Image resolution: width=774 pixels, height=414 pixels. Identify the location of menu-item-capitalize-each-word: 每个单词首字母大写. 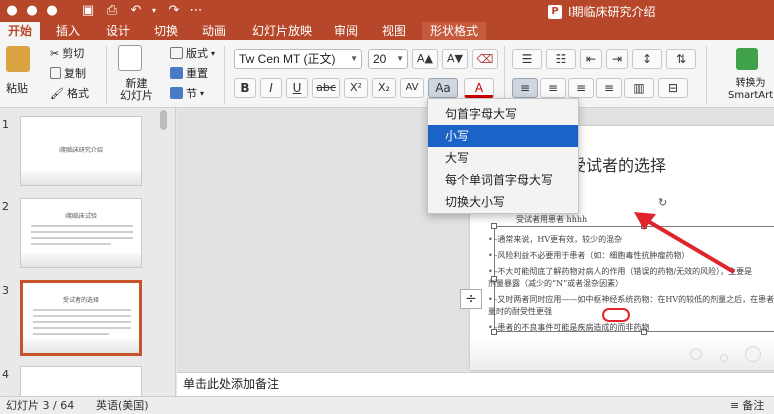
(503, 180).